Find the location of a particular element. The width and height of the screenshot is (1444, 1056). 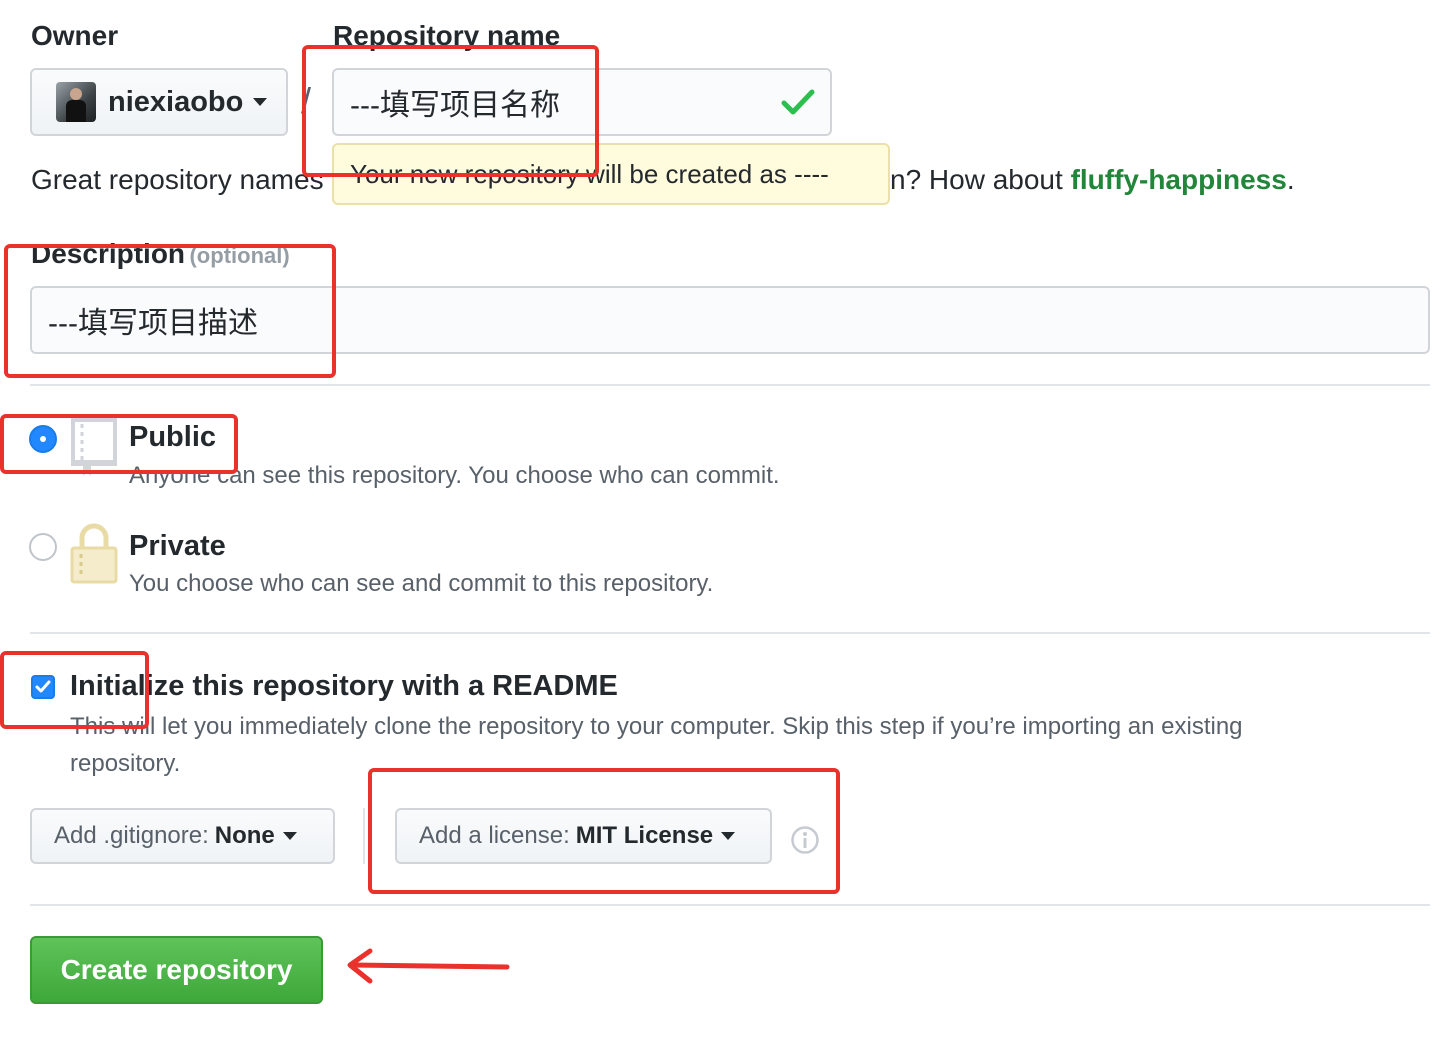

readme-title: Initialize this repository with a README is located at coordinates (344, 686).